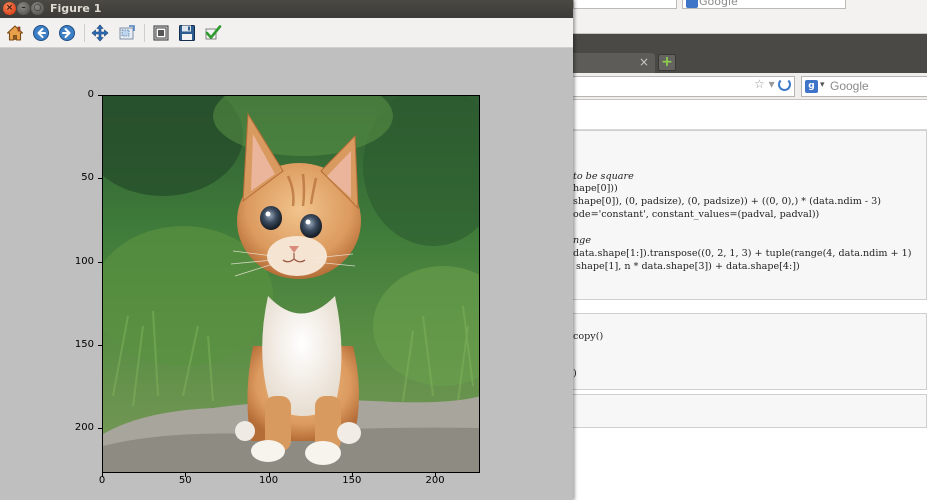 The height and width of the screenshot is (500, 927). Describe the element at coordinates (84, 261) in the screenshot. I see `y-tick-label: 100` at that location.